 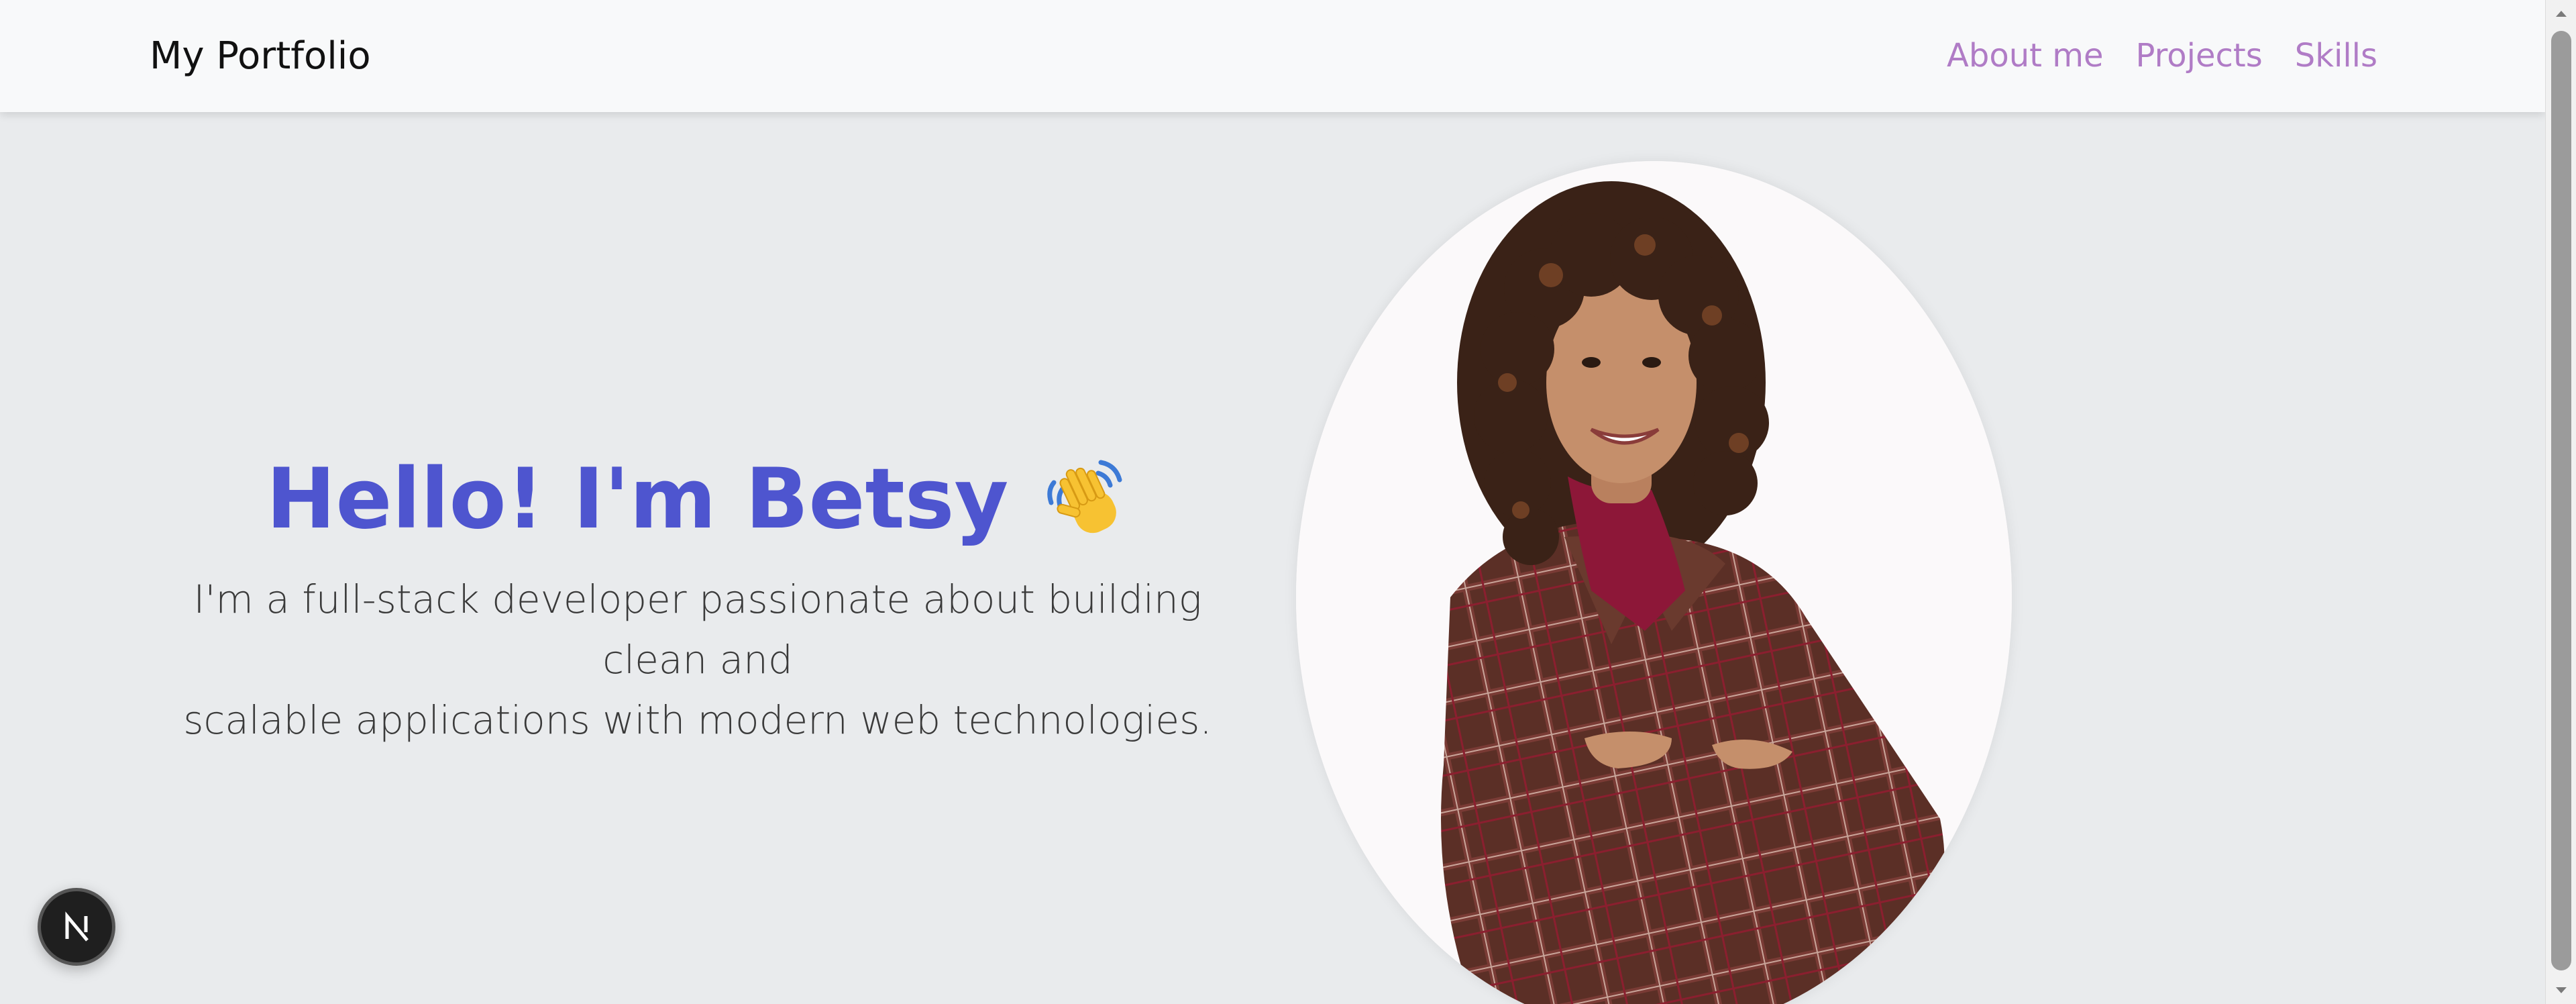 I want to click on nav-link-skills: Skills, so click(x=2336, y=56).